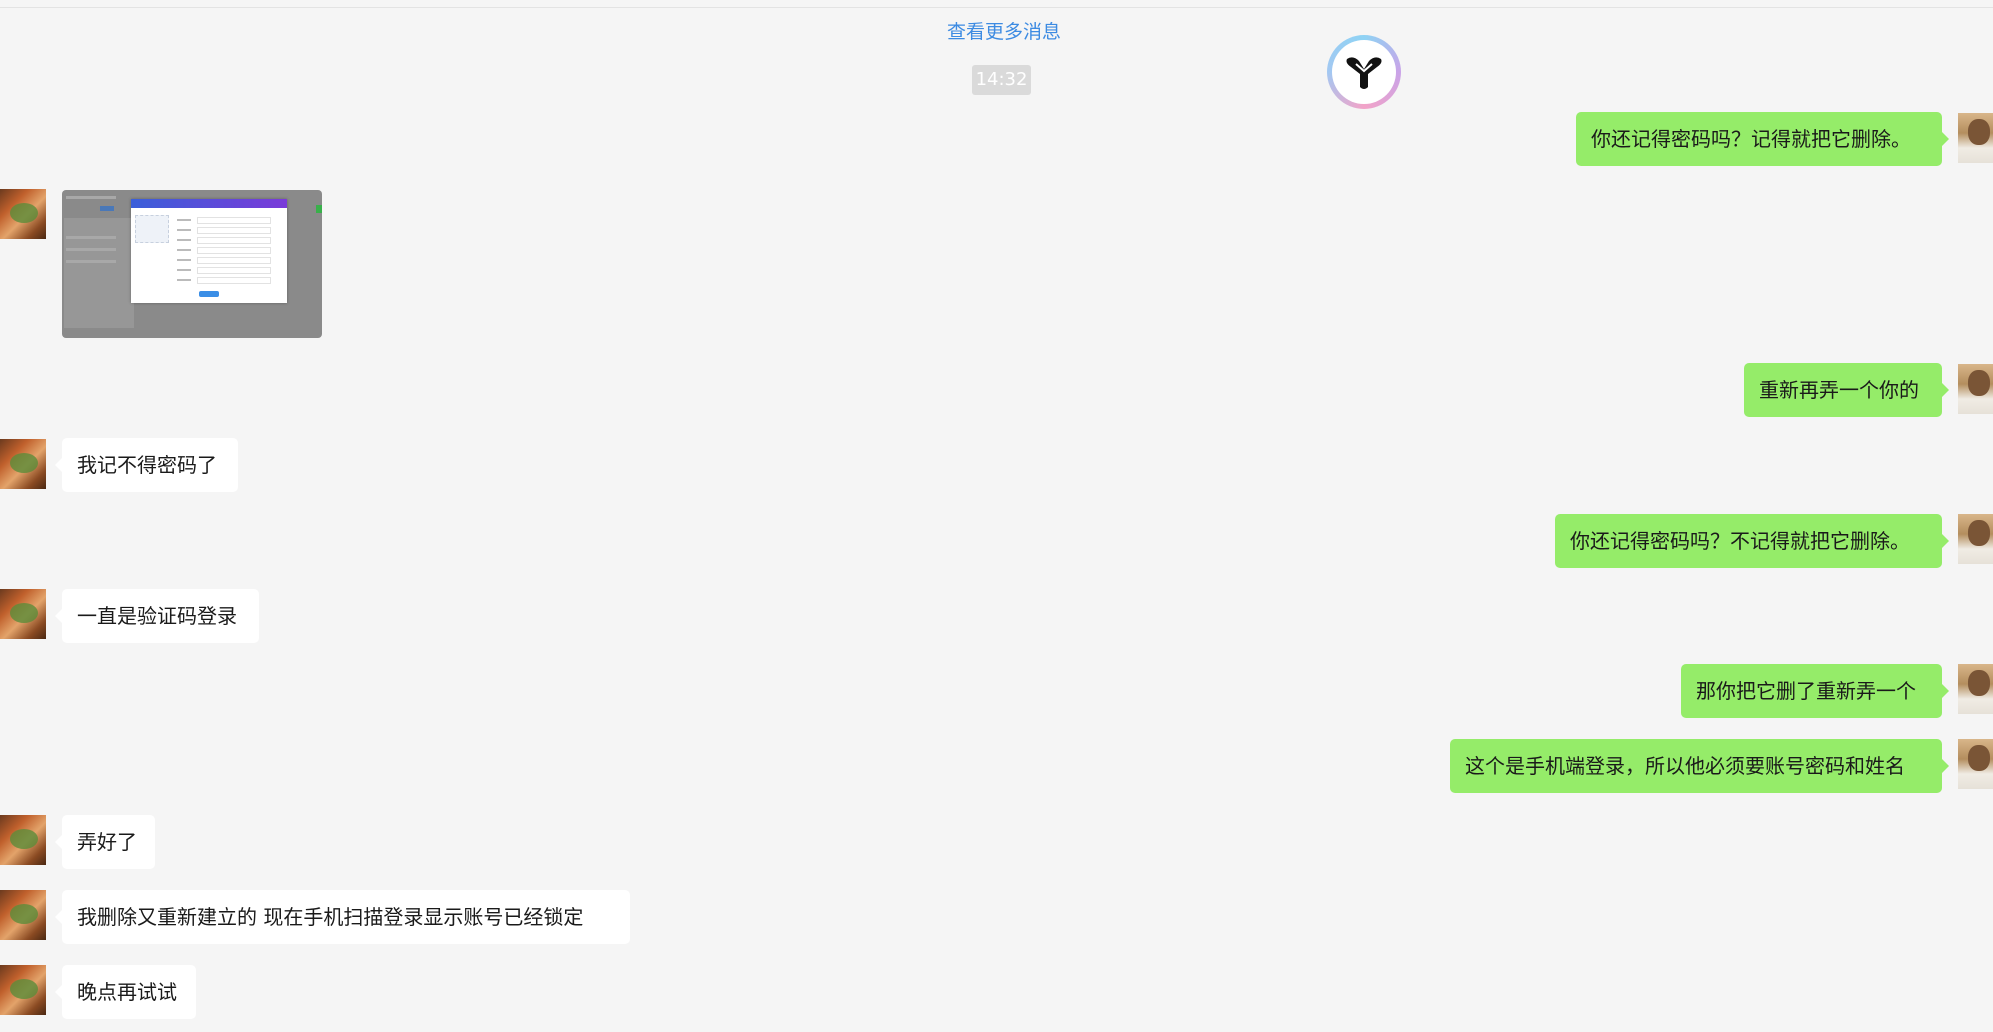 Image resolution: width=1993 pixels, height=1032 pixels. Describe the element at coordinates (105, 842) in the screenshot. I see `message-bubble-contact: 弄好了` at that location.